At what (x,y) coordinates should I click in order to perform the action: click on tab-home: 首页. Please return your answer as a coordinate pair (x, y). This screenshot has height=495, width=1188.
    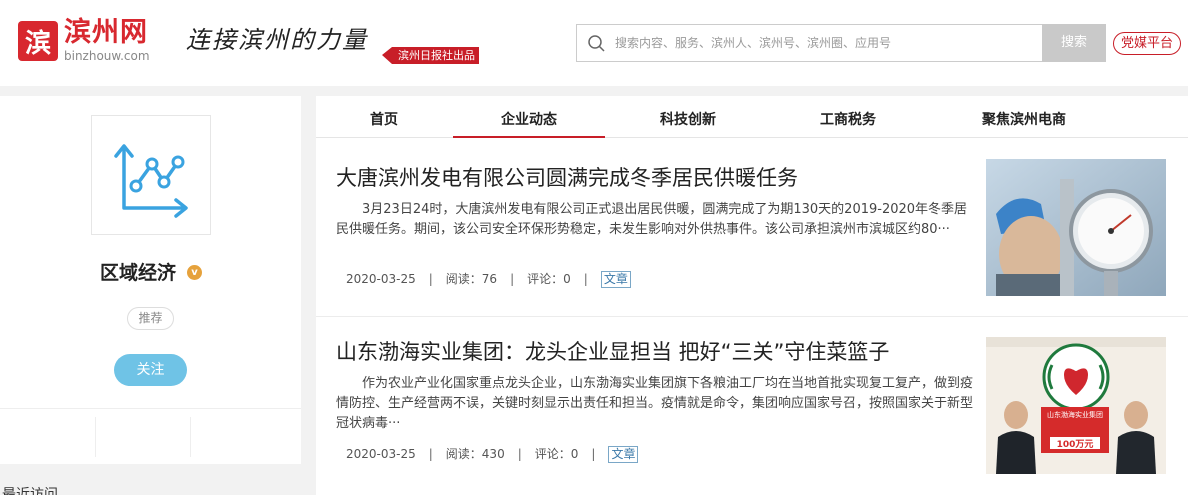
    Looking at the image, I should click on (384, 117).